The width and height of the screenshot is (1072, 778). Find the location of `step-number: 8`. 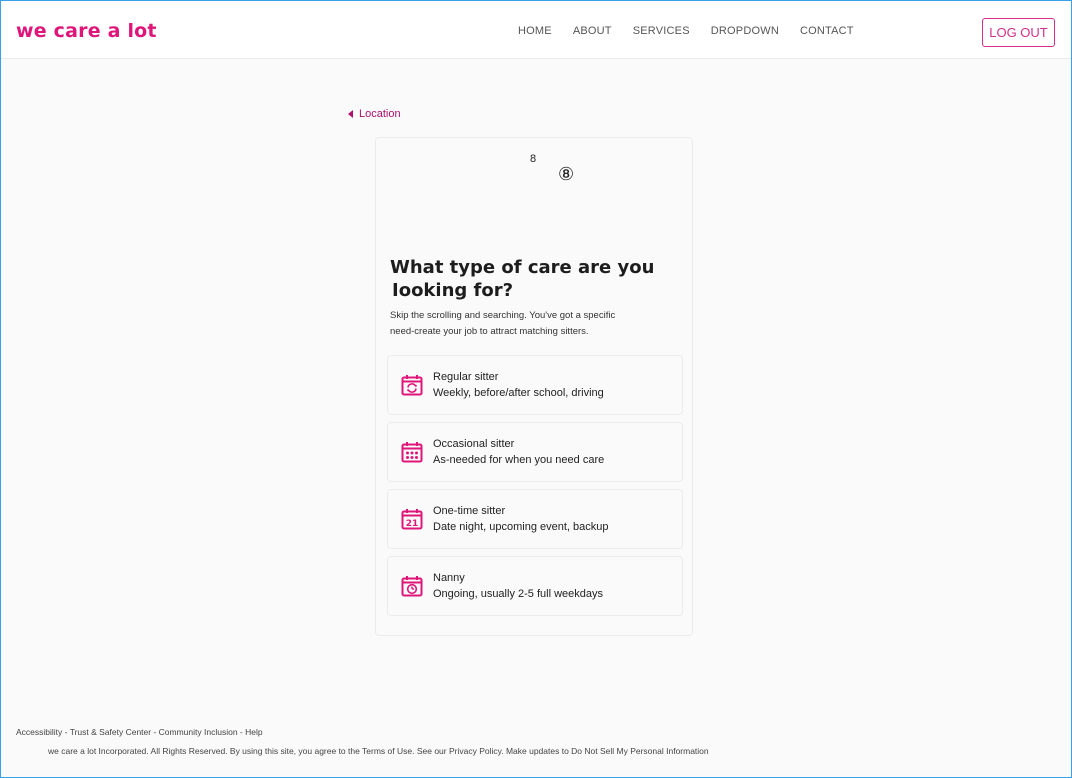

step-number: 8 is located at coordinates (533, 159).